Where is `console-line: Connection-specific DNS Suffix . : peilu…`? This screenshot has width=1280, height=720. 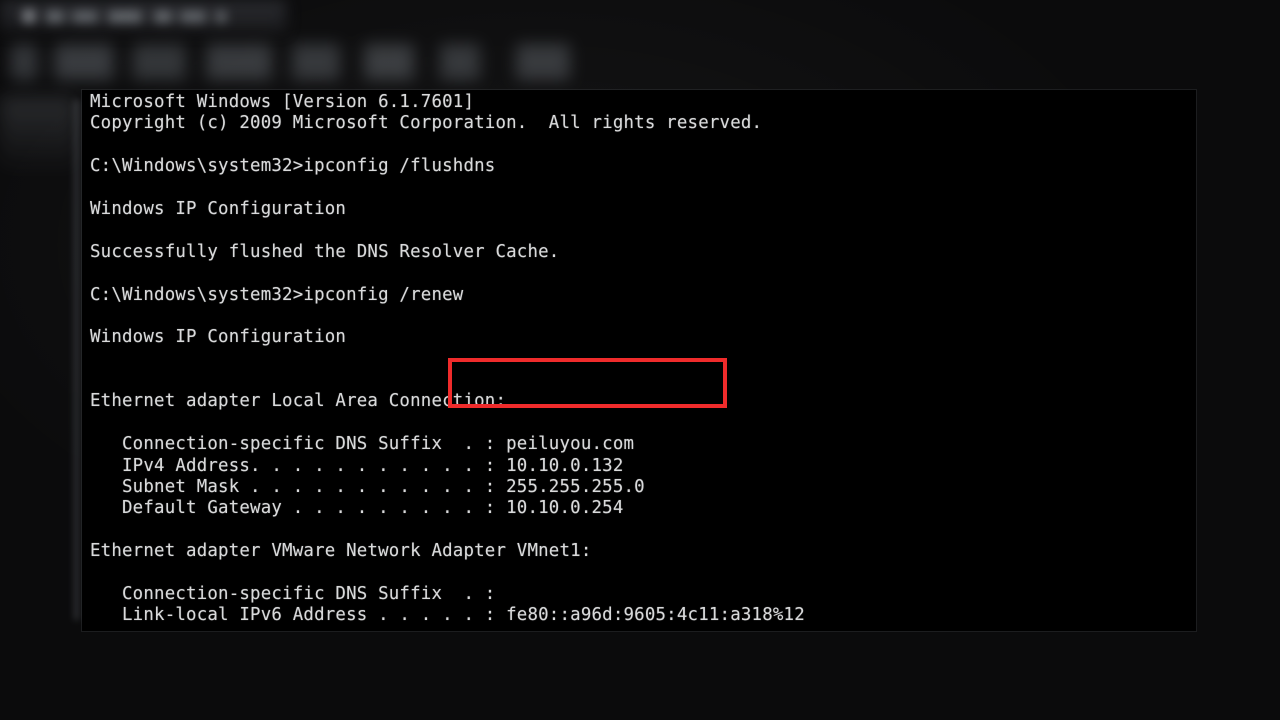
console-line: Connection-specific DNS Suffix . : peilu… is located at coordinates (362, 444).